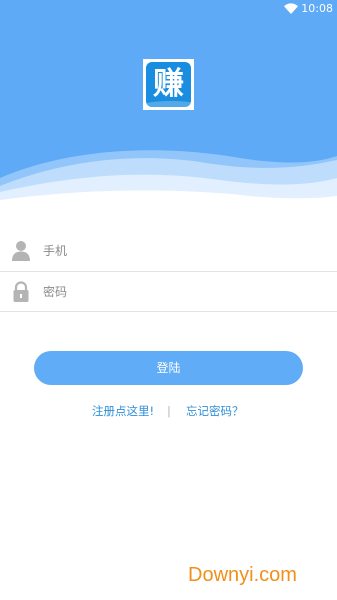  I want to click on status-bar: 10:08, so click(168, 9).